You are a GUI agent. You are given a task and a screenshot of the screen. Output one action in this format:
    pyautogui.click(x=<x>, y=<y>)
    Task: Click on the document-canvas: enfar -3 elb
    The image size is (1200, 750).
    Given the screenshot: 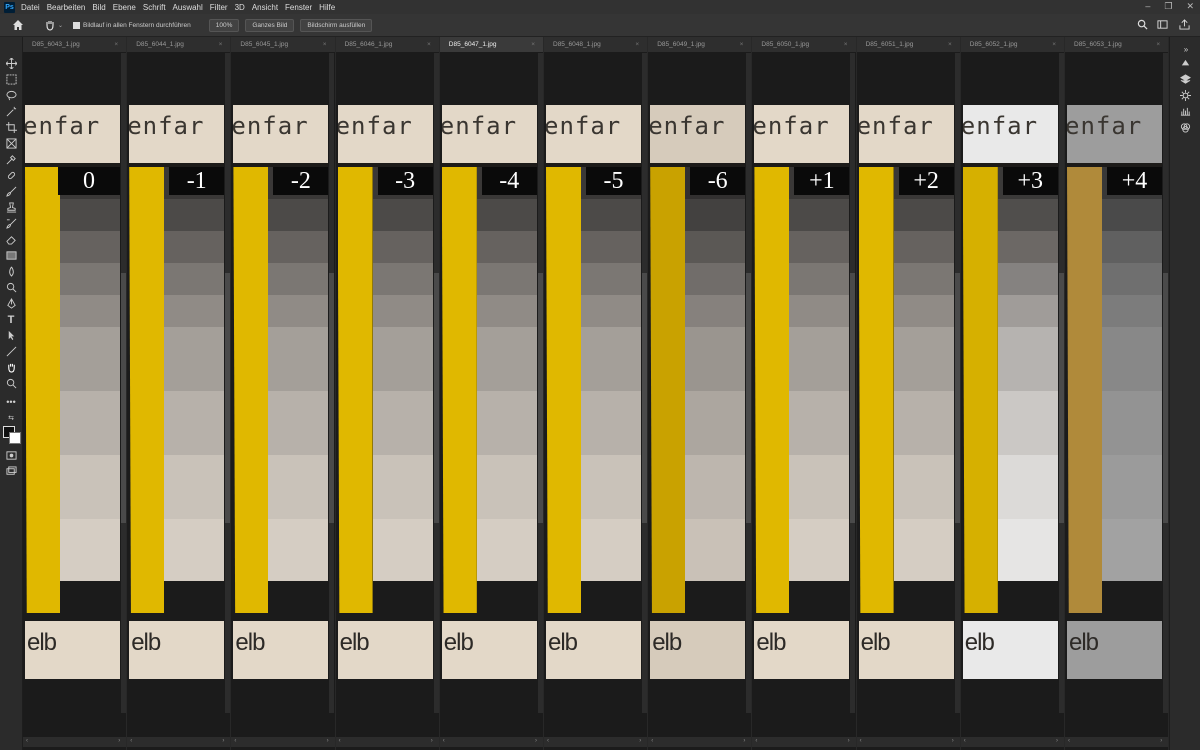 What is the action you would take?
    pyautogui.click(x=385, y=383)
    